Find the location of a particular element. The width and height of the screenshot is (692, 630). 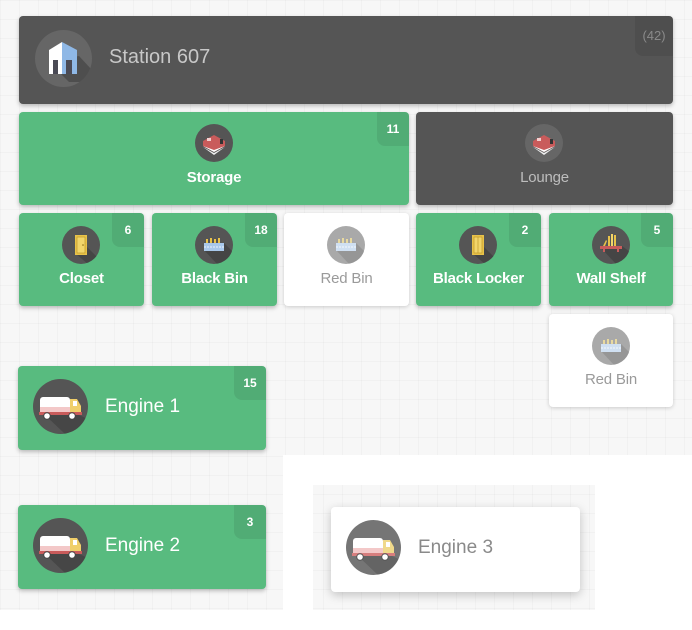

container-tile-closet: Closet 6 is located at coordinates (81, 259).